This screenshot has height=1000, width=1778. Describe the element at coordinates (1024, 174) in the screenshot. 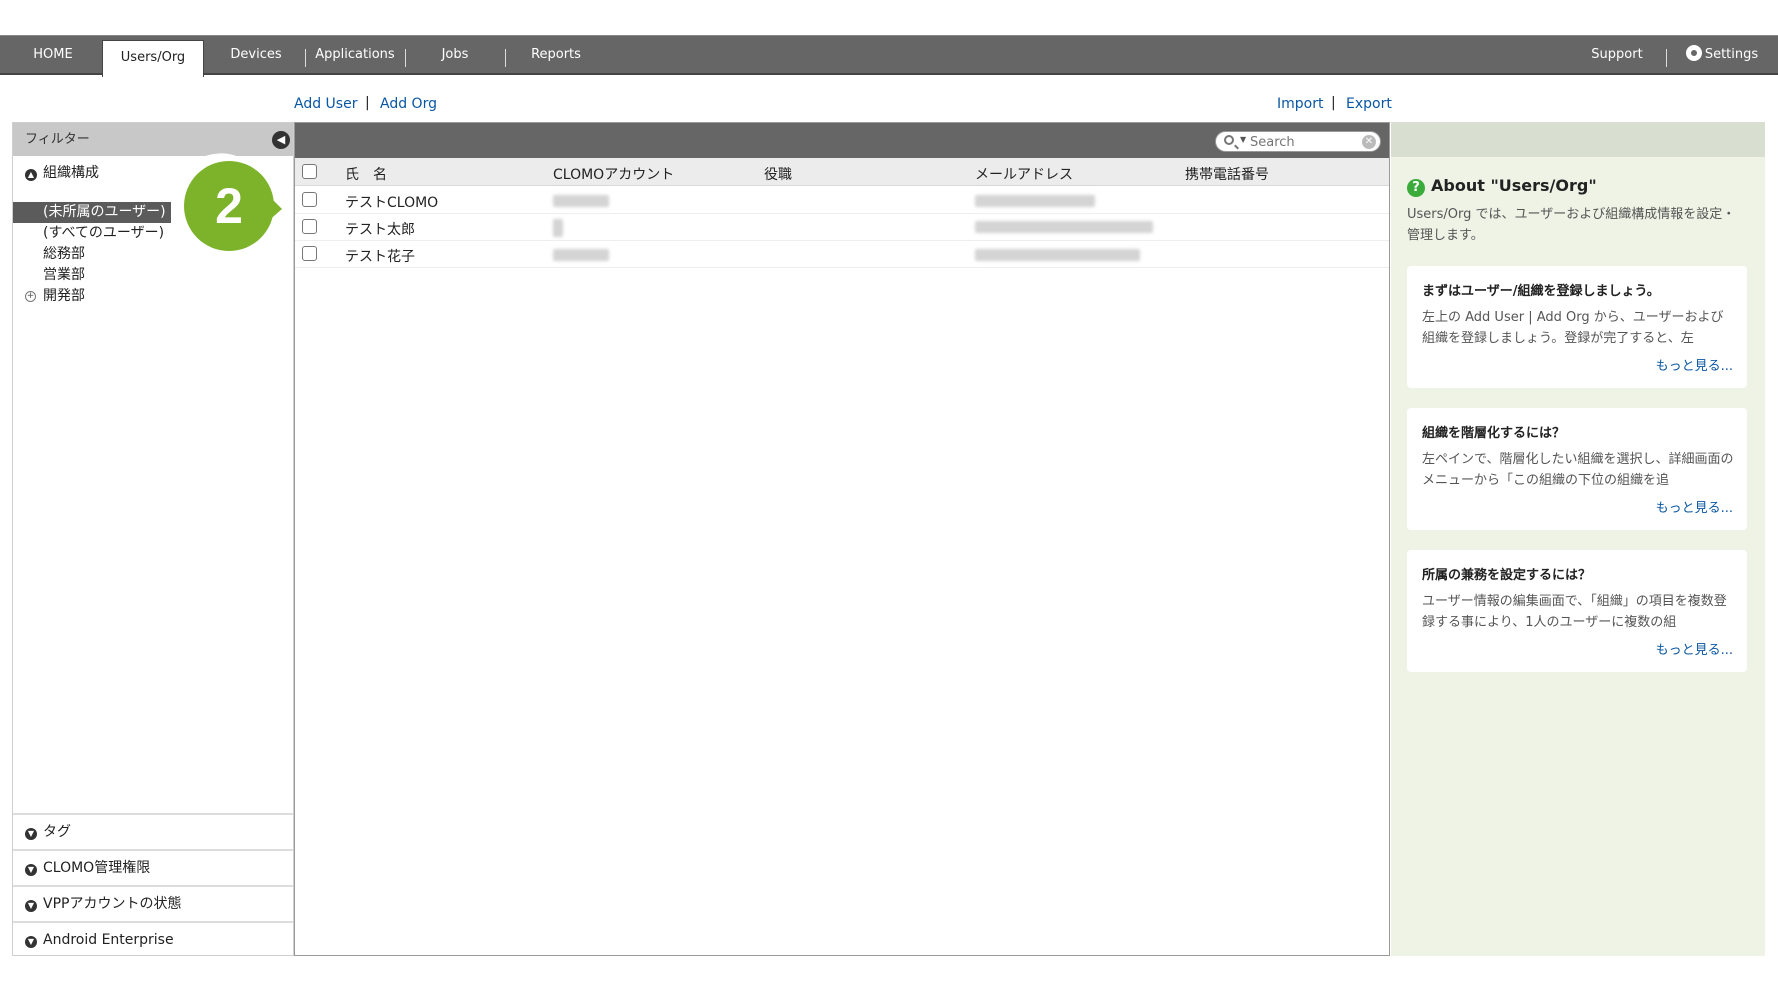

I see `column-email: メールアドレス` at that location.